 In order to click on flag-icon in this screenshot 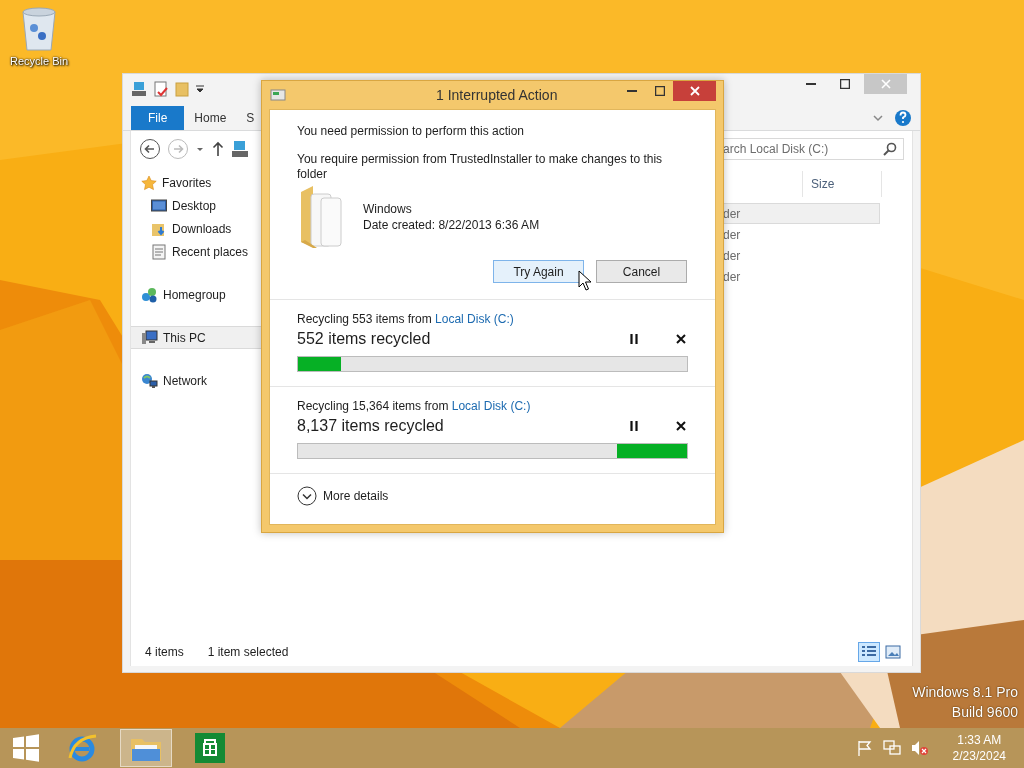, I will do `click(864, 748)`.